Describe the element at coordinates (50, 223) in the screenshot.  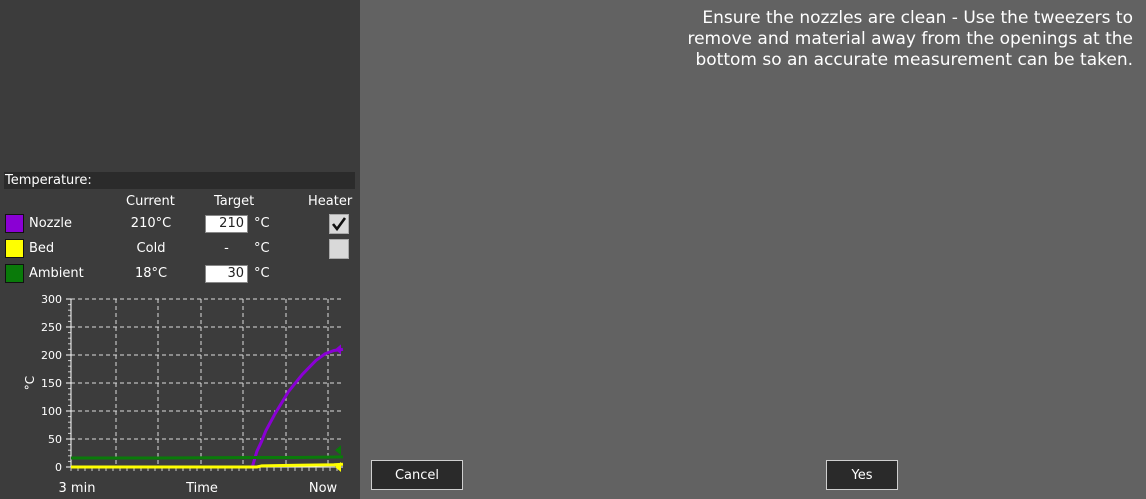
I see `nozzle-label: Nozzle` at that location.